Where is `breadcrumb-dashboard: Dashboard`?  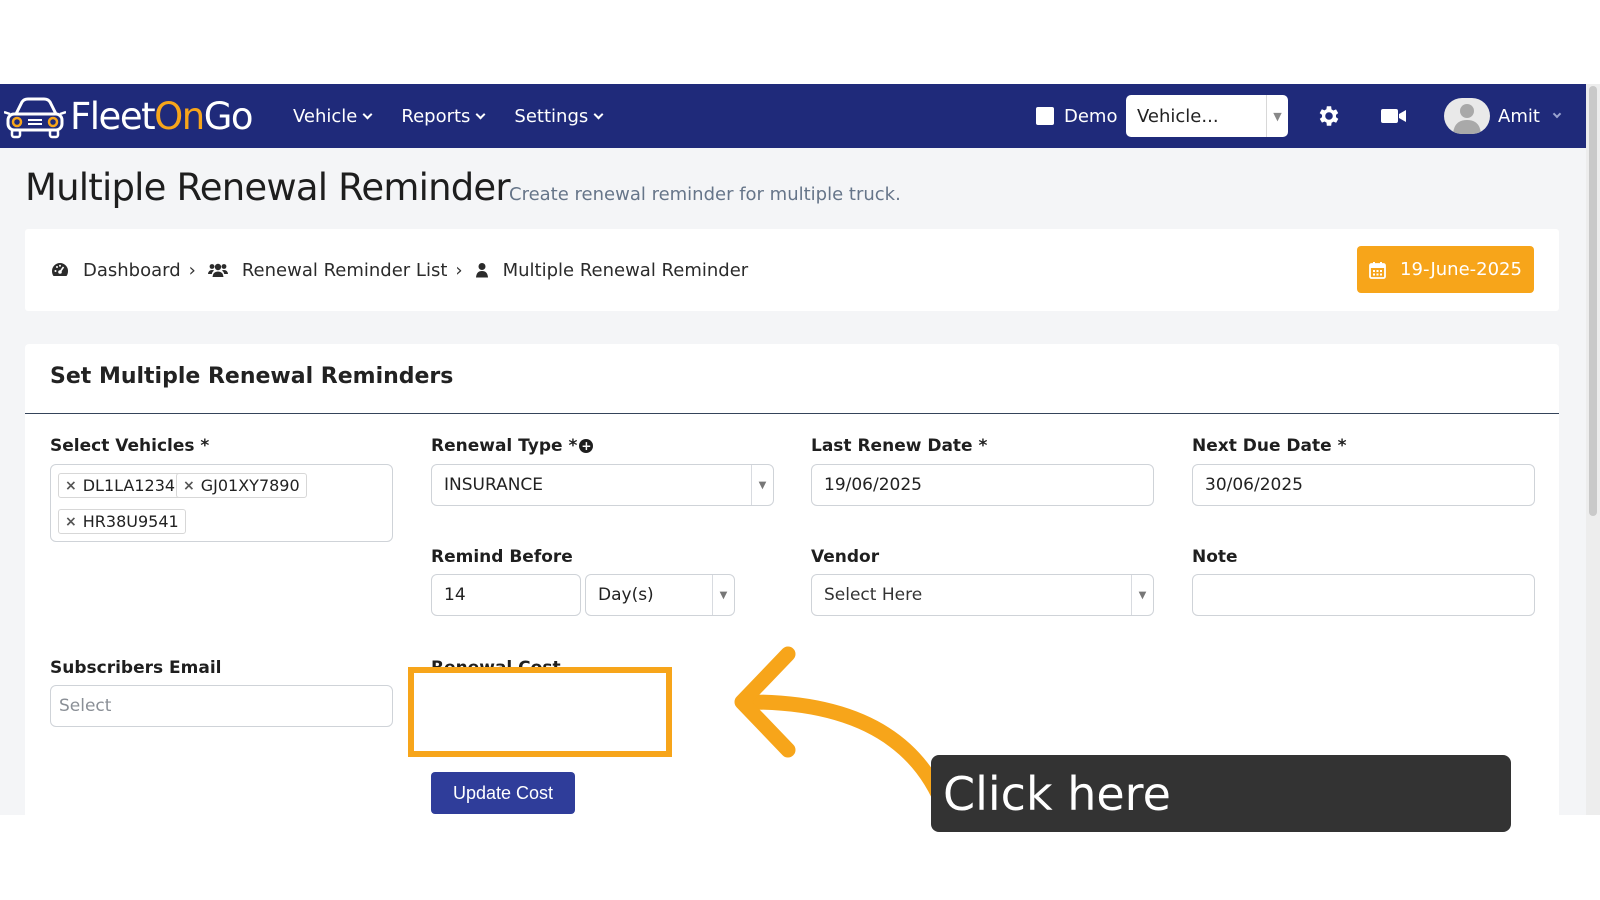 breadcrumb-dashboard: Dashboard is located at coordinates (132, 270).